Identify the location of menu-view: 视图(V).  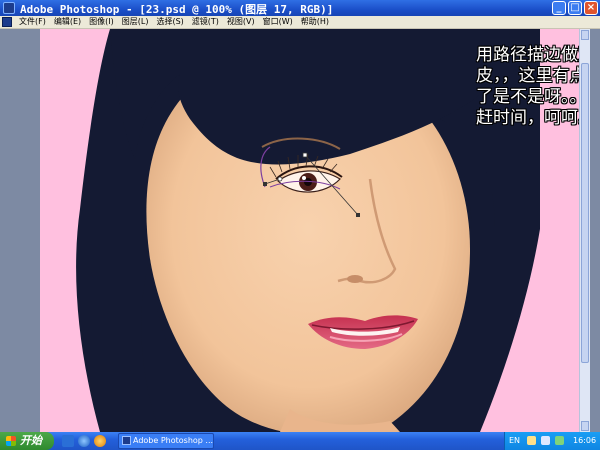
(241, 22).